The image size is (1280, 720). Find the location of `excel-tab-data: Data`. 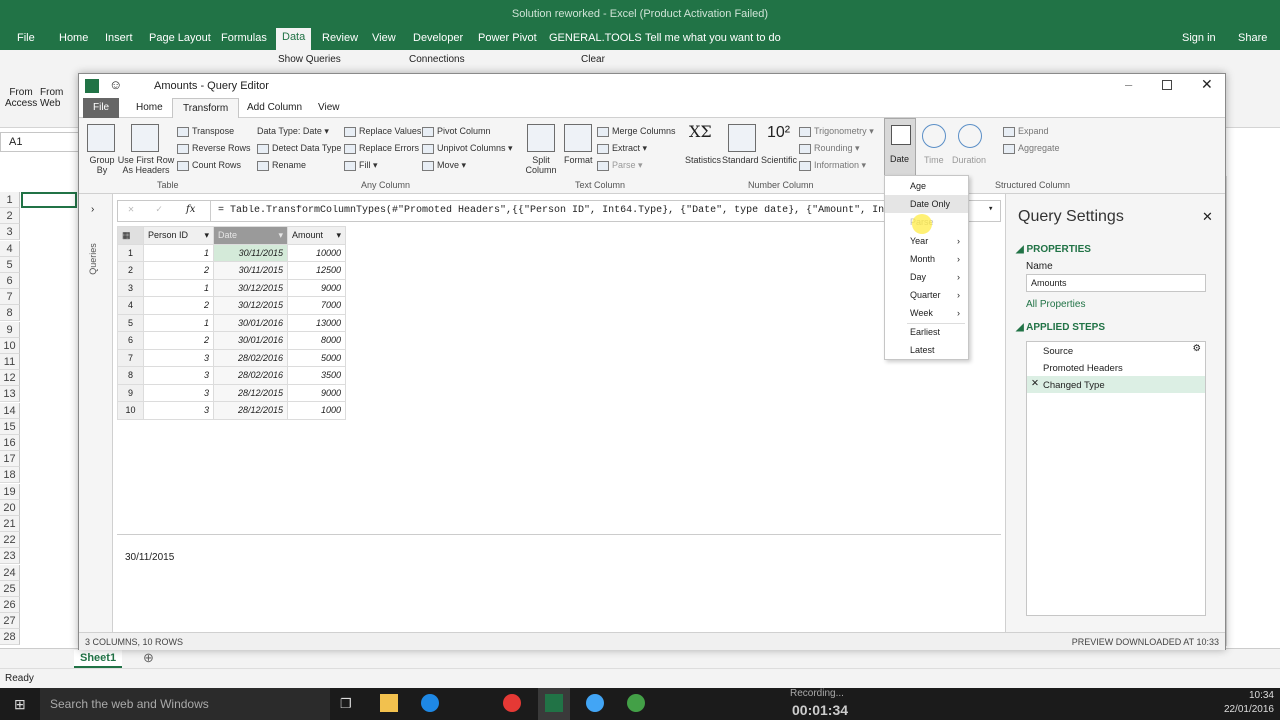

excel-tab-data: Data is located at coordinates (294, 39).